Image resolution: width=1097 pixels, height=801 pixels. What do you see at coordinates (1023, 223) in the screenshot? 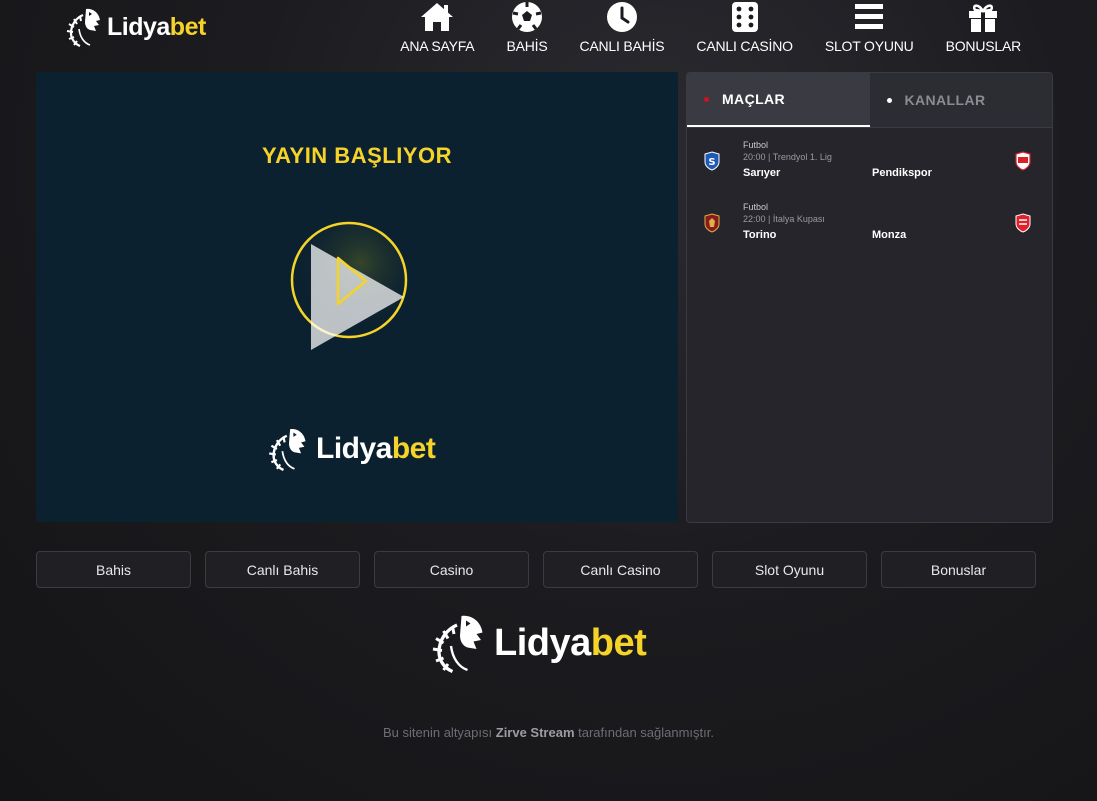
I see `monza-crest-icon` at bounding box center [1023, 223].